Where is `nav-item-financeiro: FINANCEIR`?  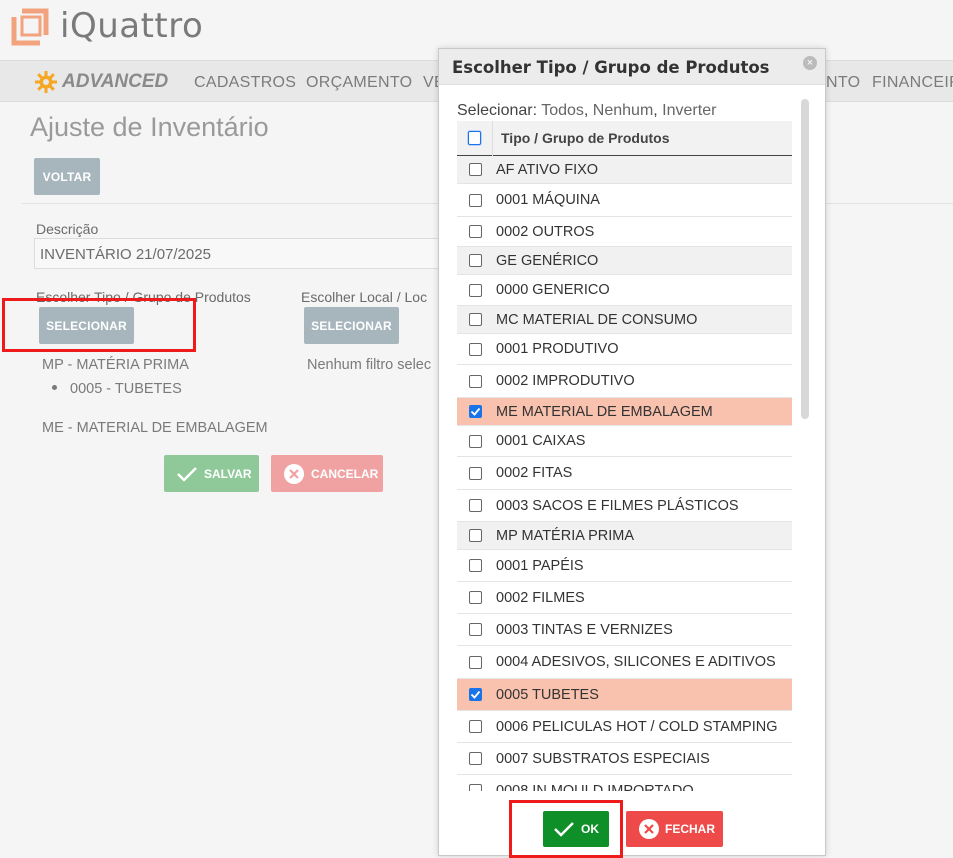 nav-item-financeiro: FINANCEIR is located at coordinates (912, 83).